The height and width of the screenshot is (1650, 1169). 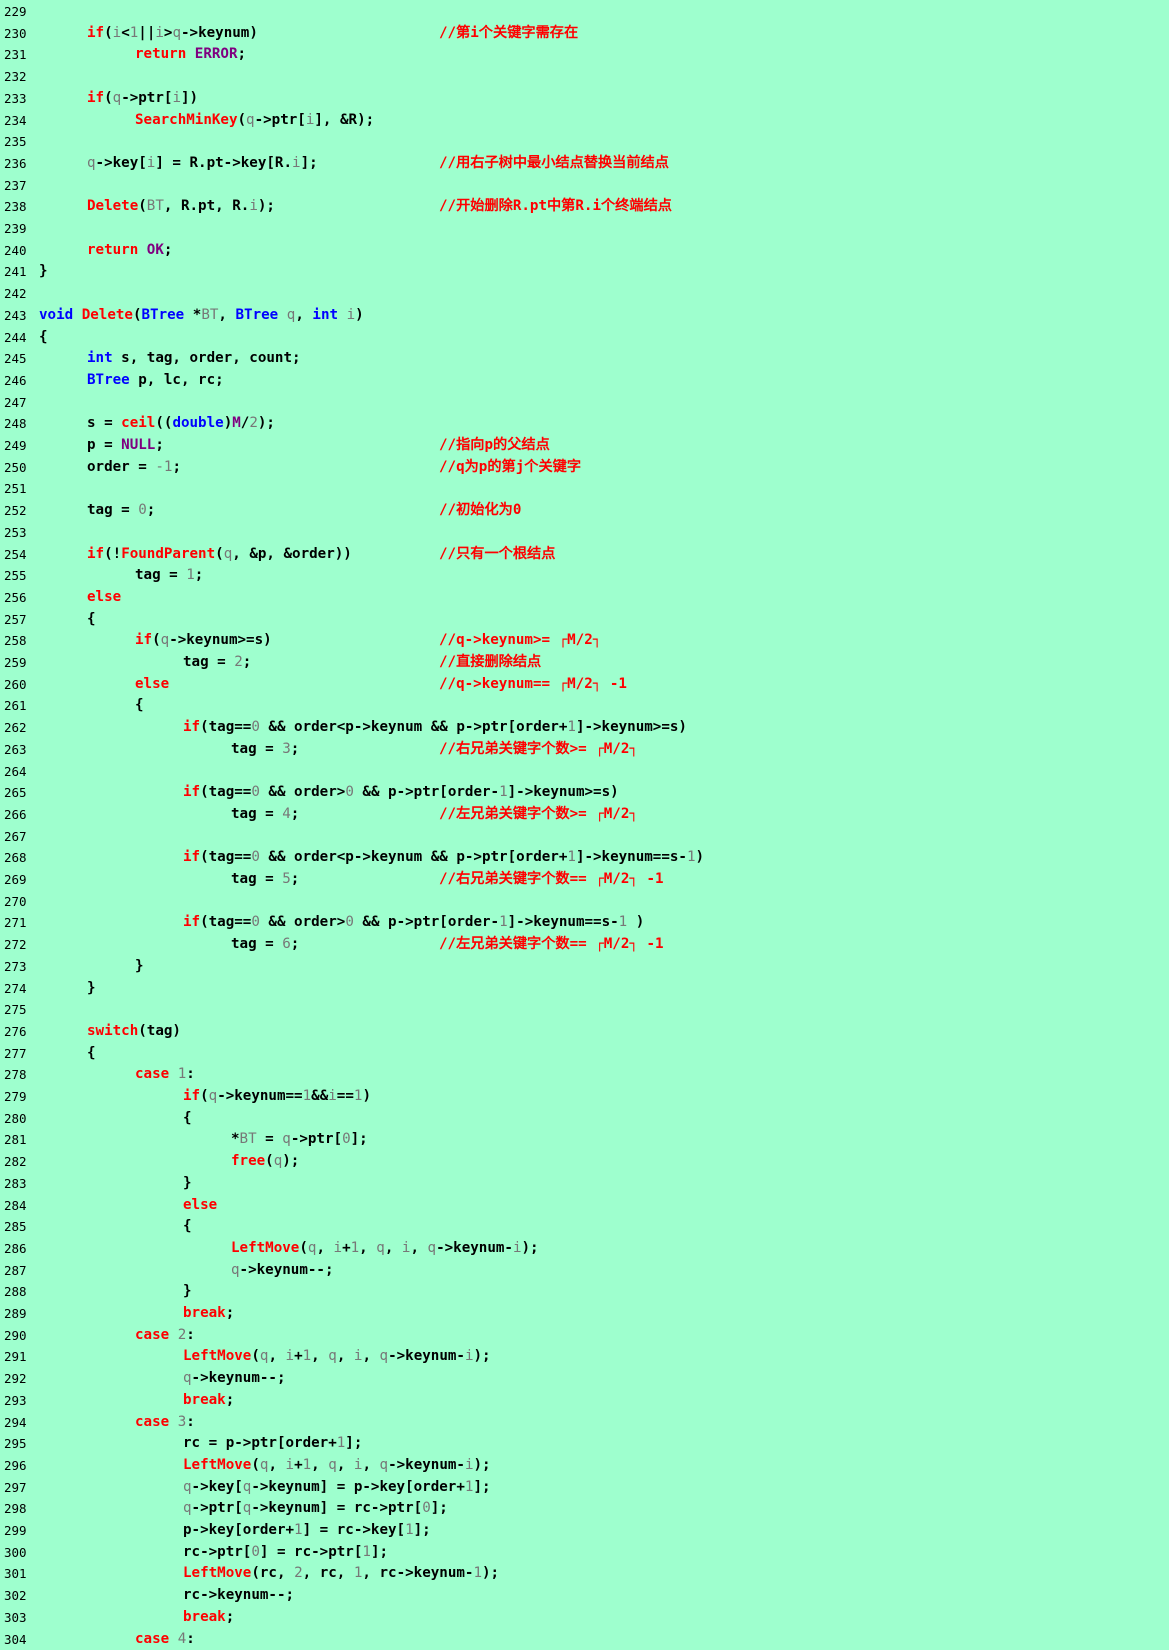 What do you see at coordinates (21, 1401) in the screenshot?
I see `line-number: 293` at bounding box center [21, 1401].